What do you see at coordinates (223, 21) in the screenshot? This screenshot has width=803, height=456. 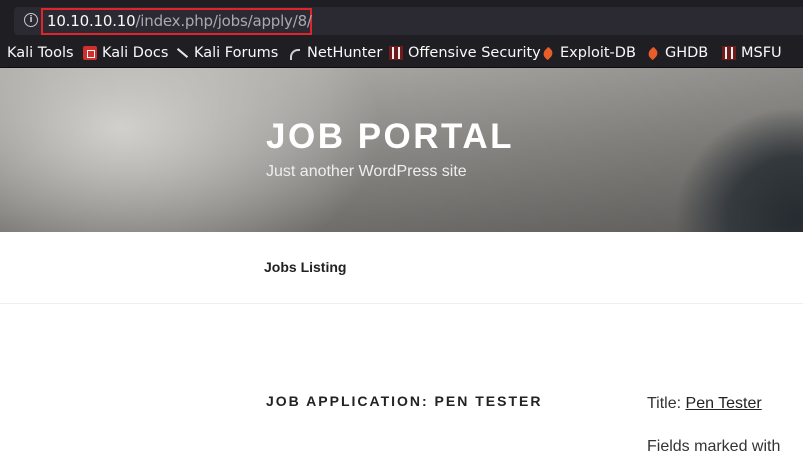 I see `url-path: /index.php/jobs/apply/8/` at bounding box center [223, 21].